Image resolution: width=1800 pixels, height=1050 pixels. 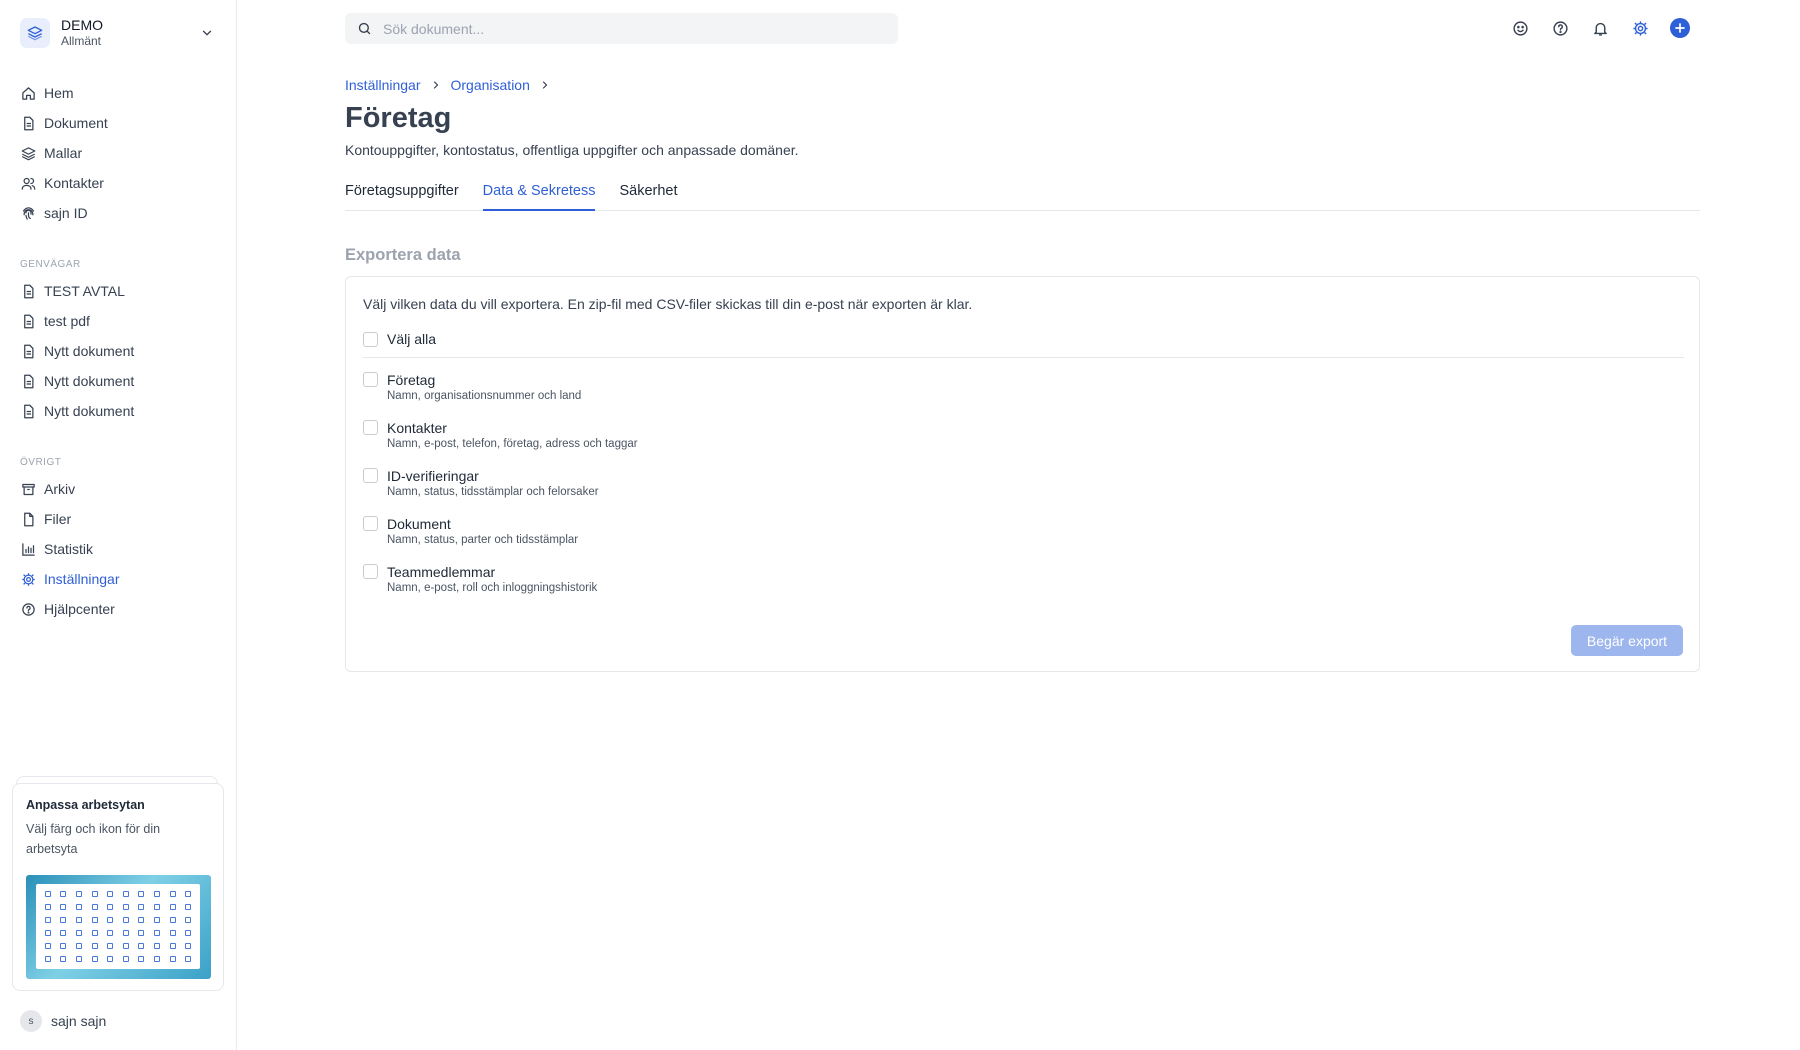 I want to click on bell-icon, so click(x=1600, y=28).